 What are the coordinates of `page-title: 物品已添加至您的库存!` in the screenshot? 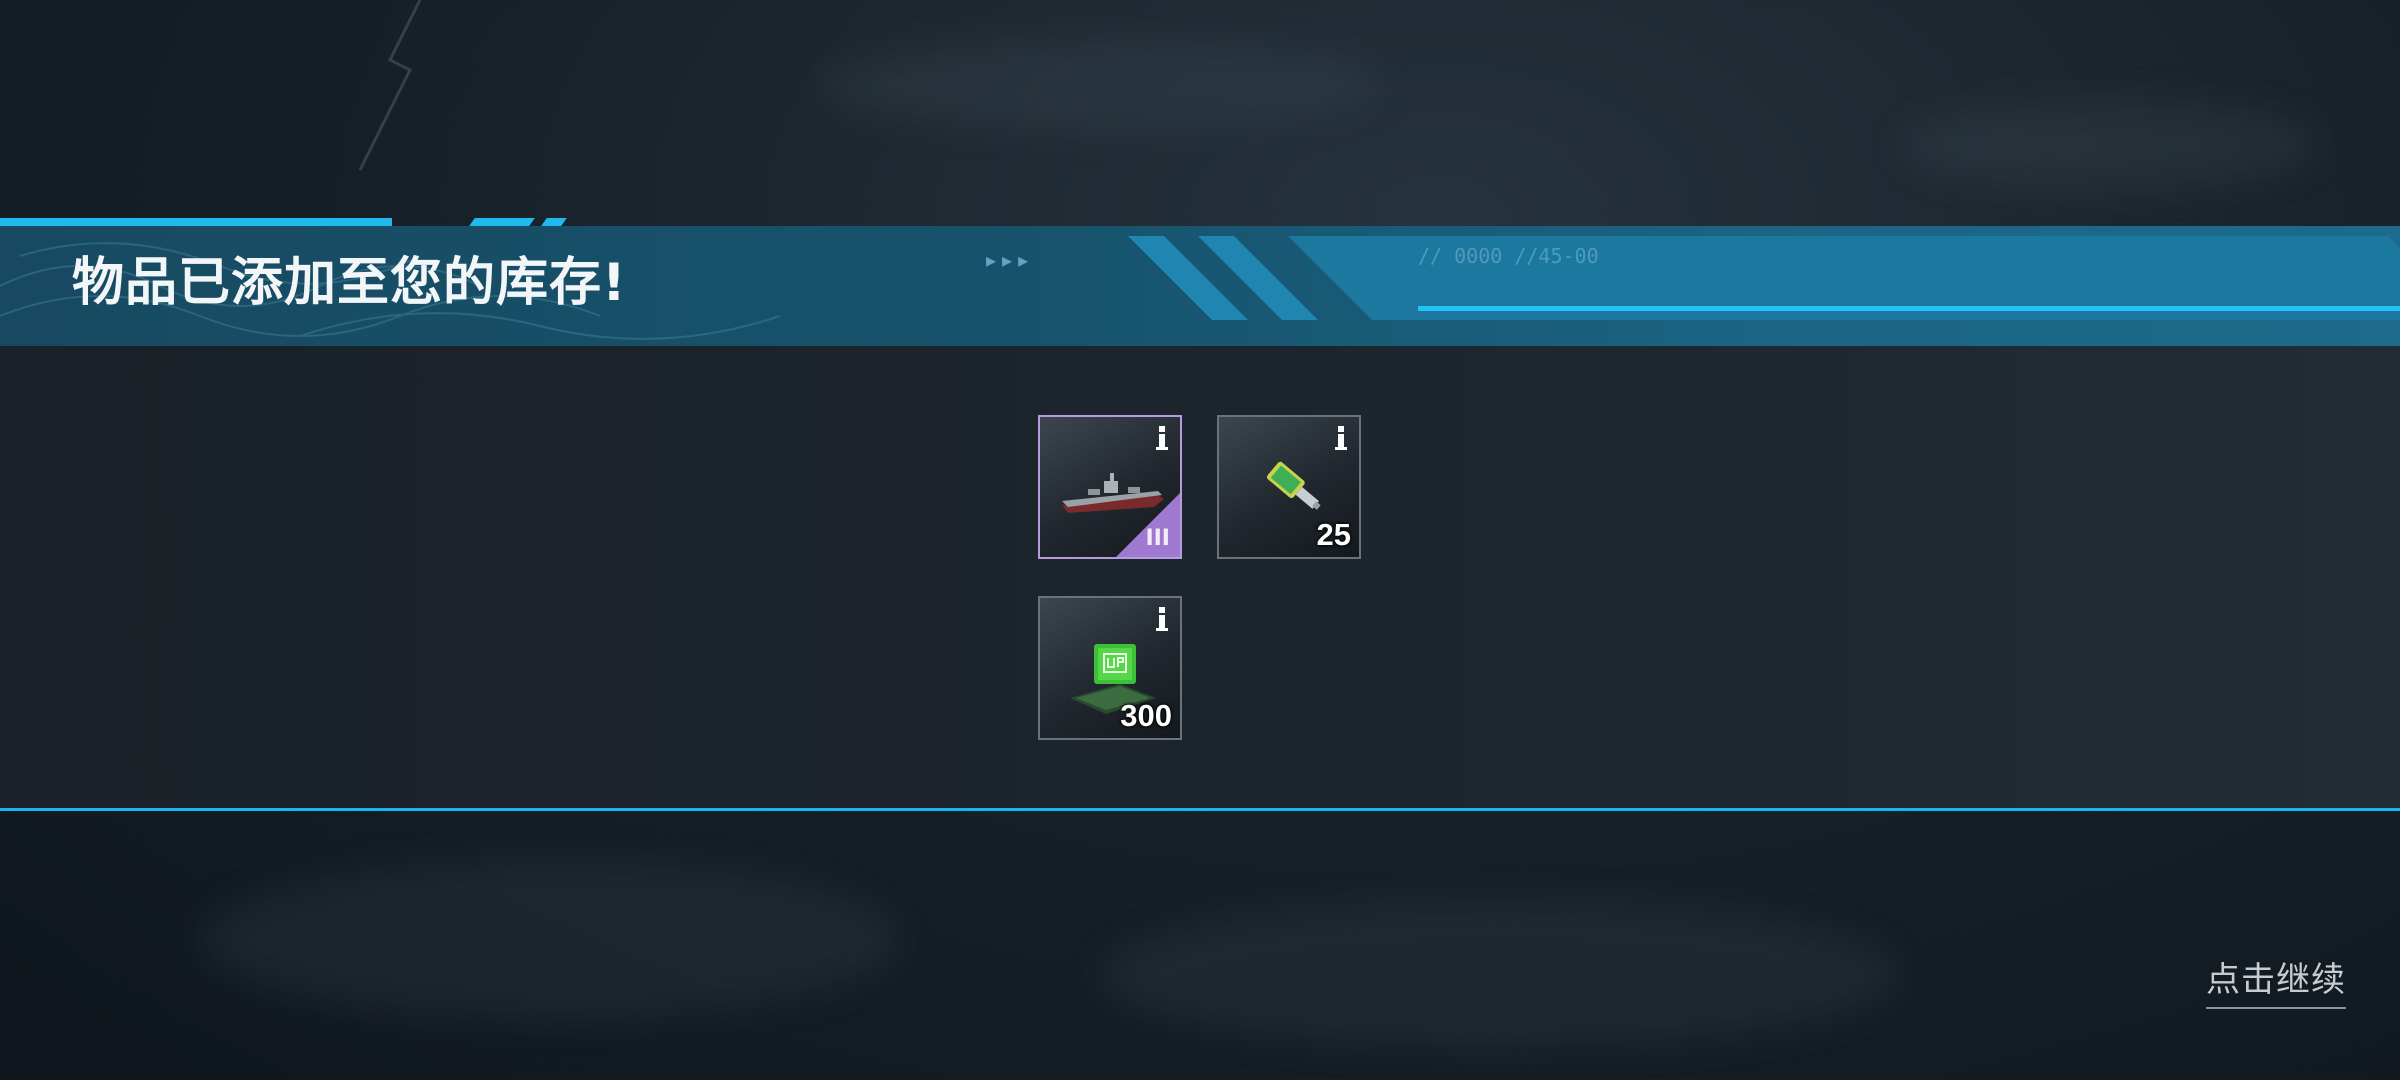 It's located at (349, 283).